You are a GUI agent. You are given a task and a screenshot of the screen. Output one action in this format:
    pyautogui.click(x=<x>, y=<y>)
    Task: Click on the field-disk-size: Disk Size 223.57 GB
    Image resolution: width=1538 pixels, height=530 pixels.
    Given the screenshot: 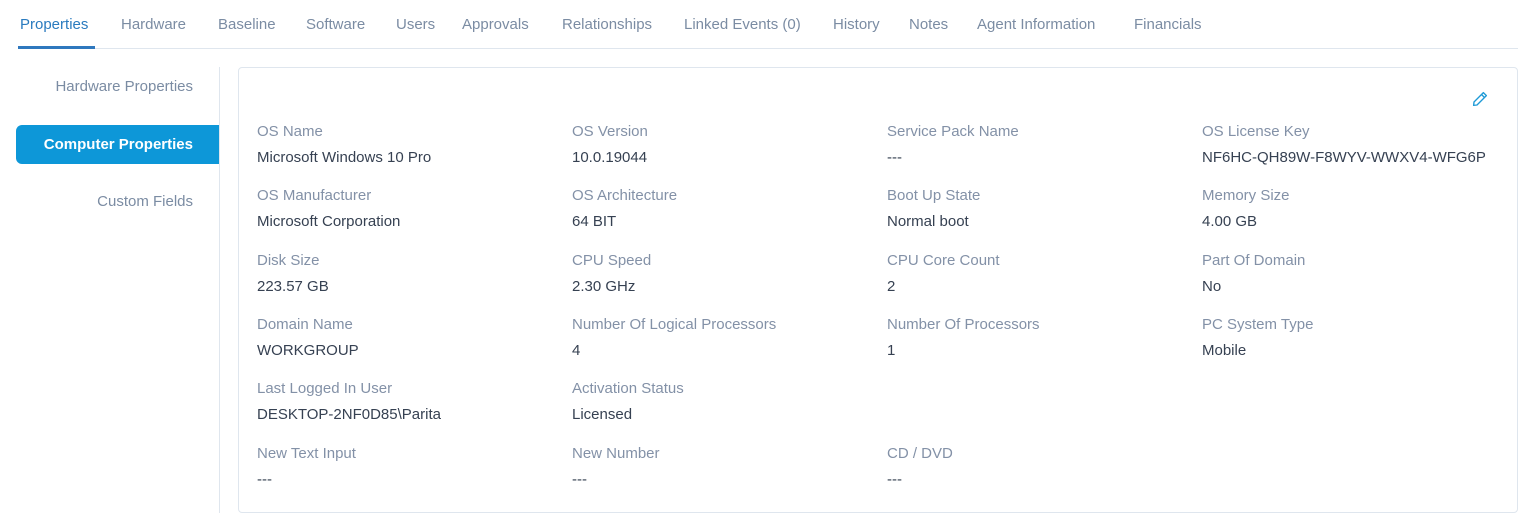 What is the action you would take?
    pyautogui.click(x=407, y=273)
    